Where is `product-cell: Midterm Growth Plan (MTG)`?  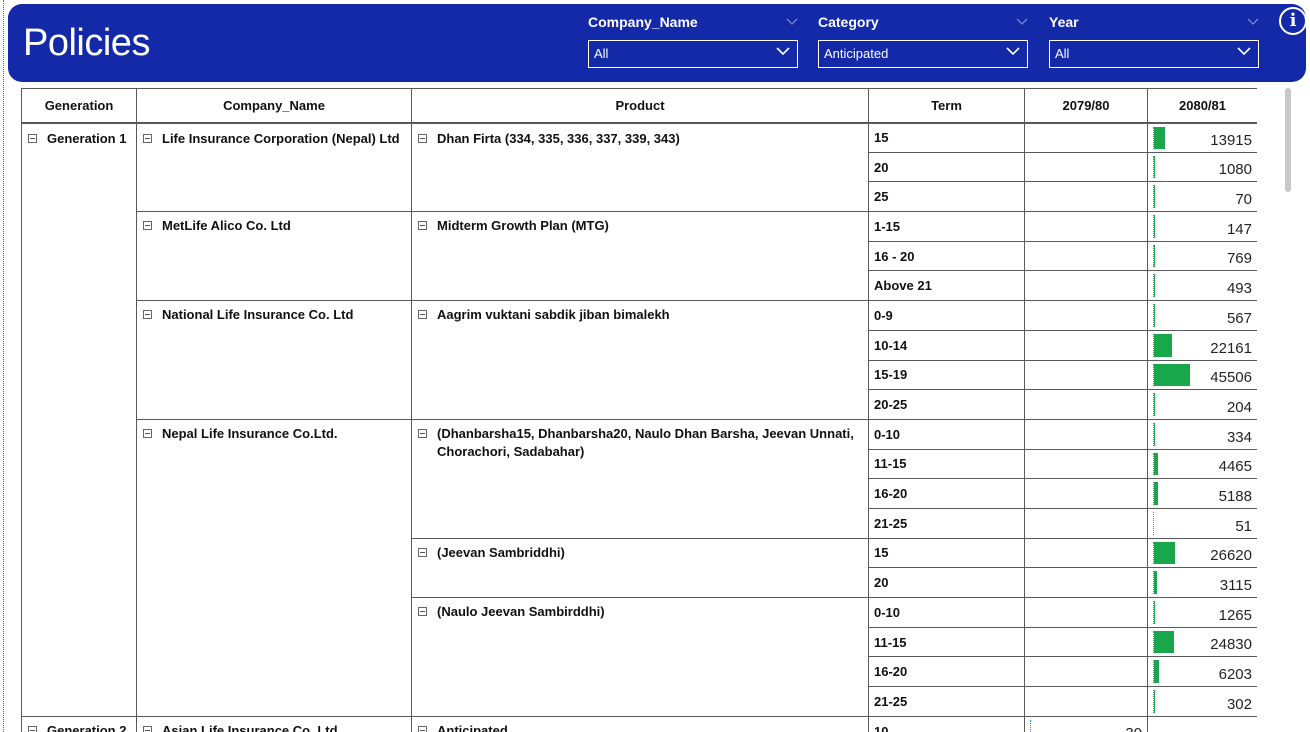
product-cell: Midterm Growth Plan (MTG) is located at coordinates (640, 256).